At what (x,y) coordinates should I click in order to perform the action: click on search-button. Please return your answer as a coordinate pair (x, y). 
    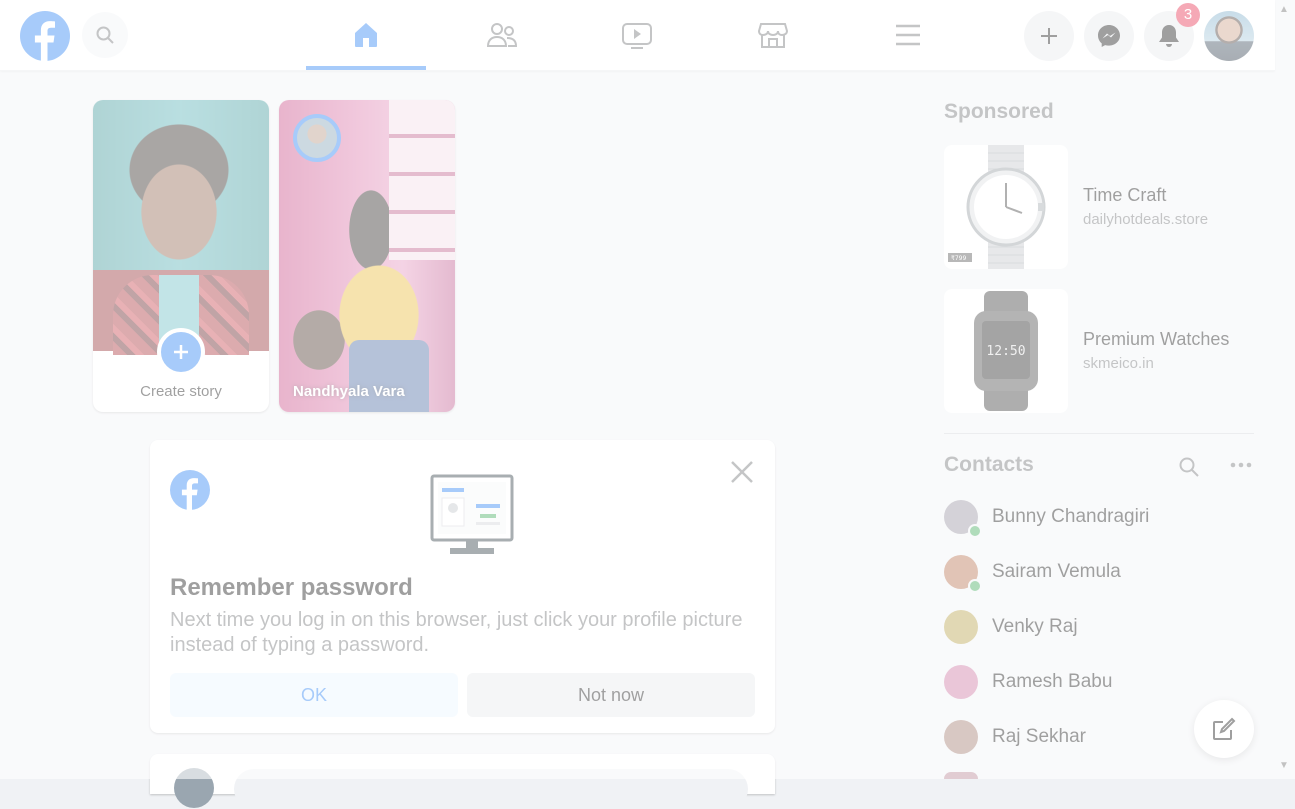
    Looking at the image, I should click on (105, 35).